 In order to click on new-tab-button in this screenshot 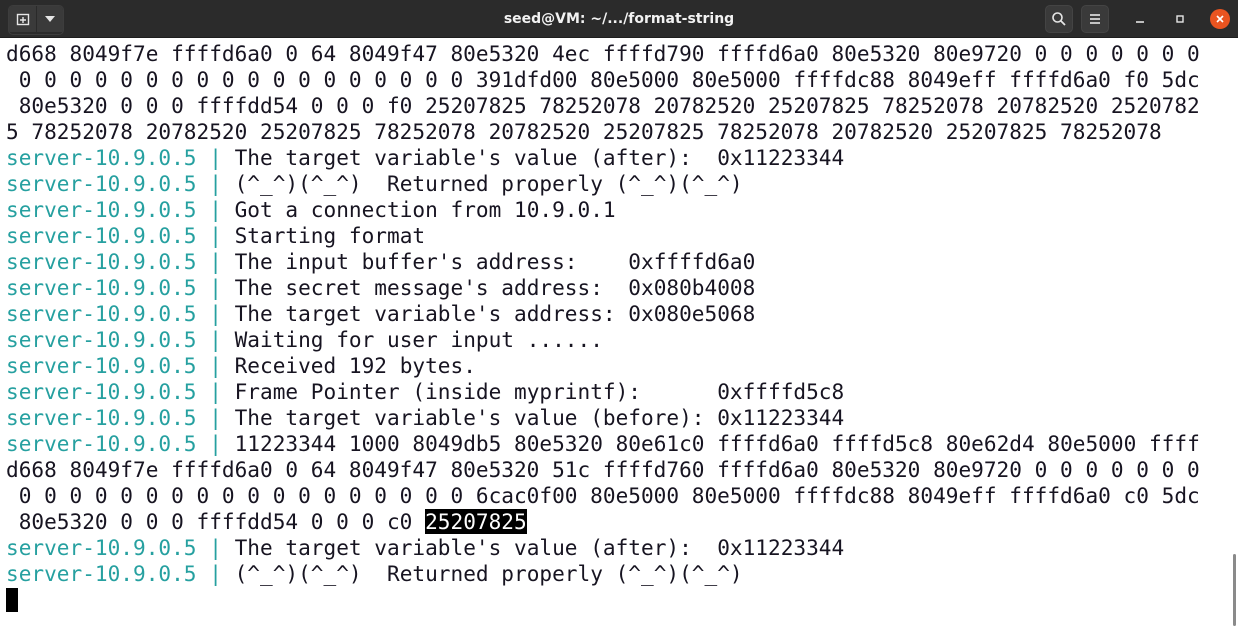, I will do `click(22, 19)`.